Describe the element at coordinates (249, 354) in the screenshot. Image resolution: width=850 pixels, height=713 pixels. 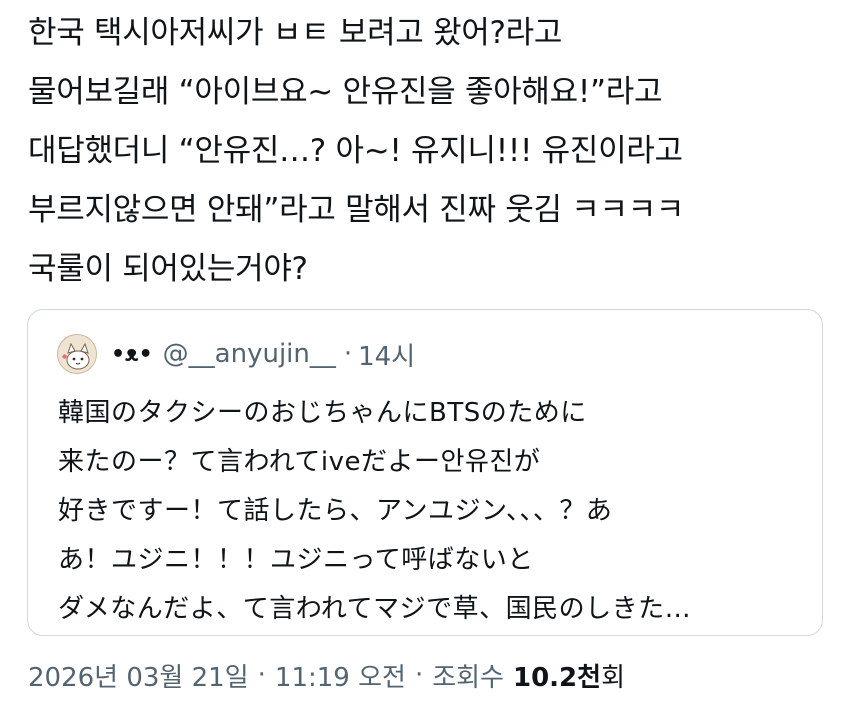
I see `quoted-handle: @__anyujin__` at that location.